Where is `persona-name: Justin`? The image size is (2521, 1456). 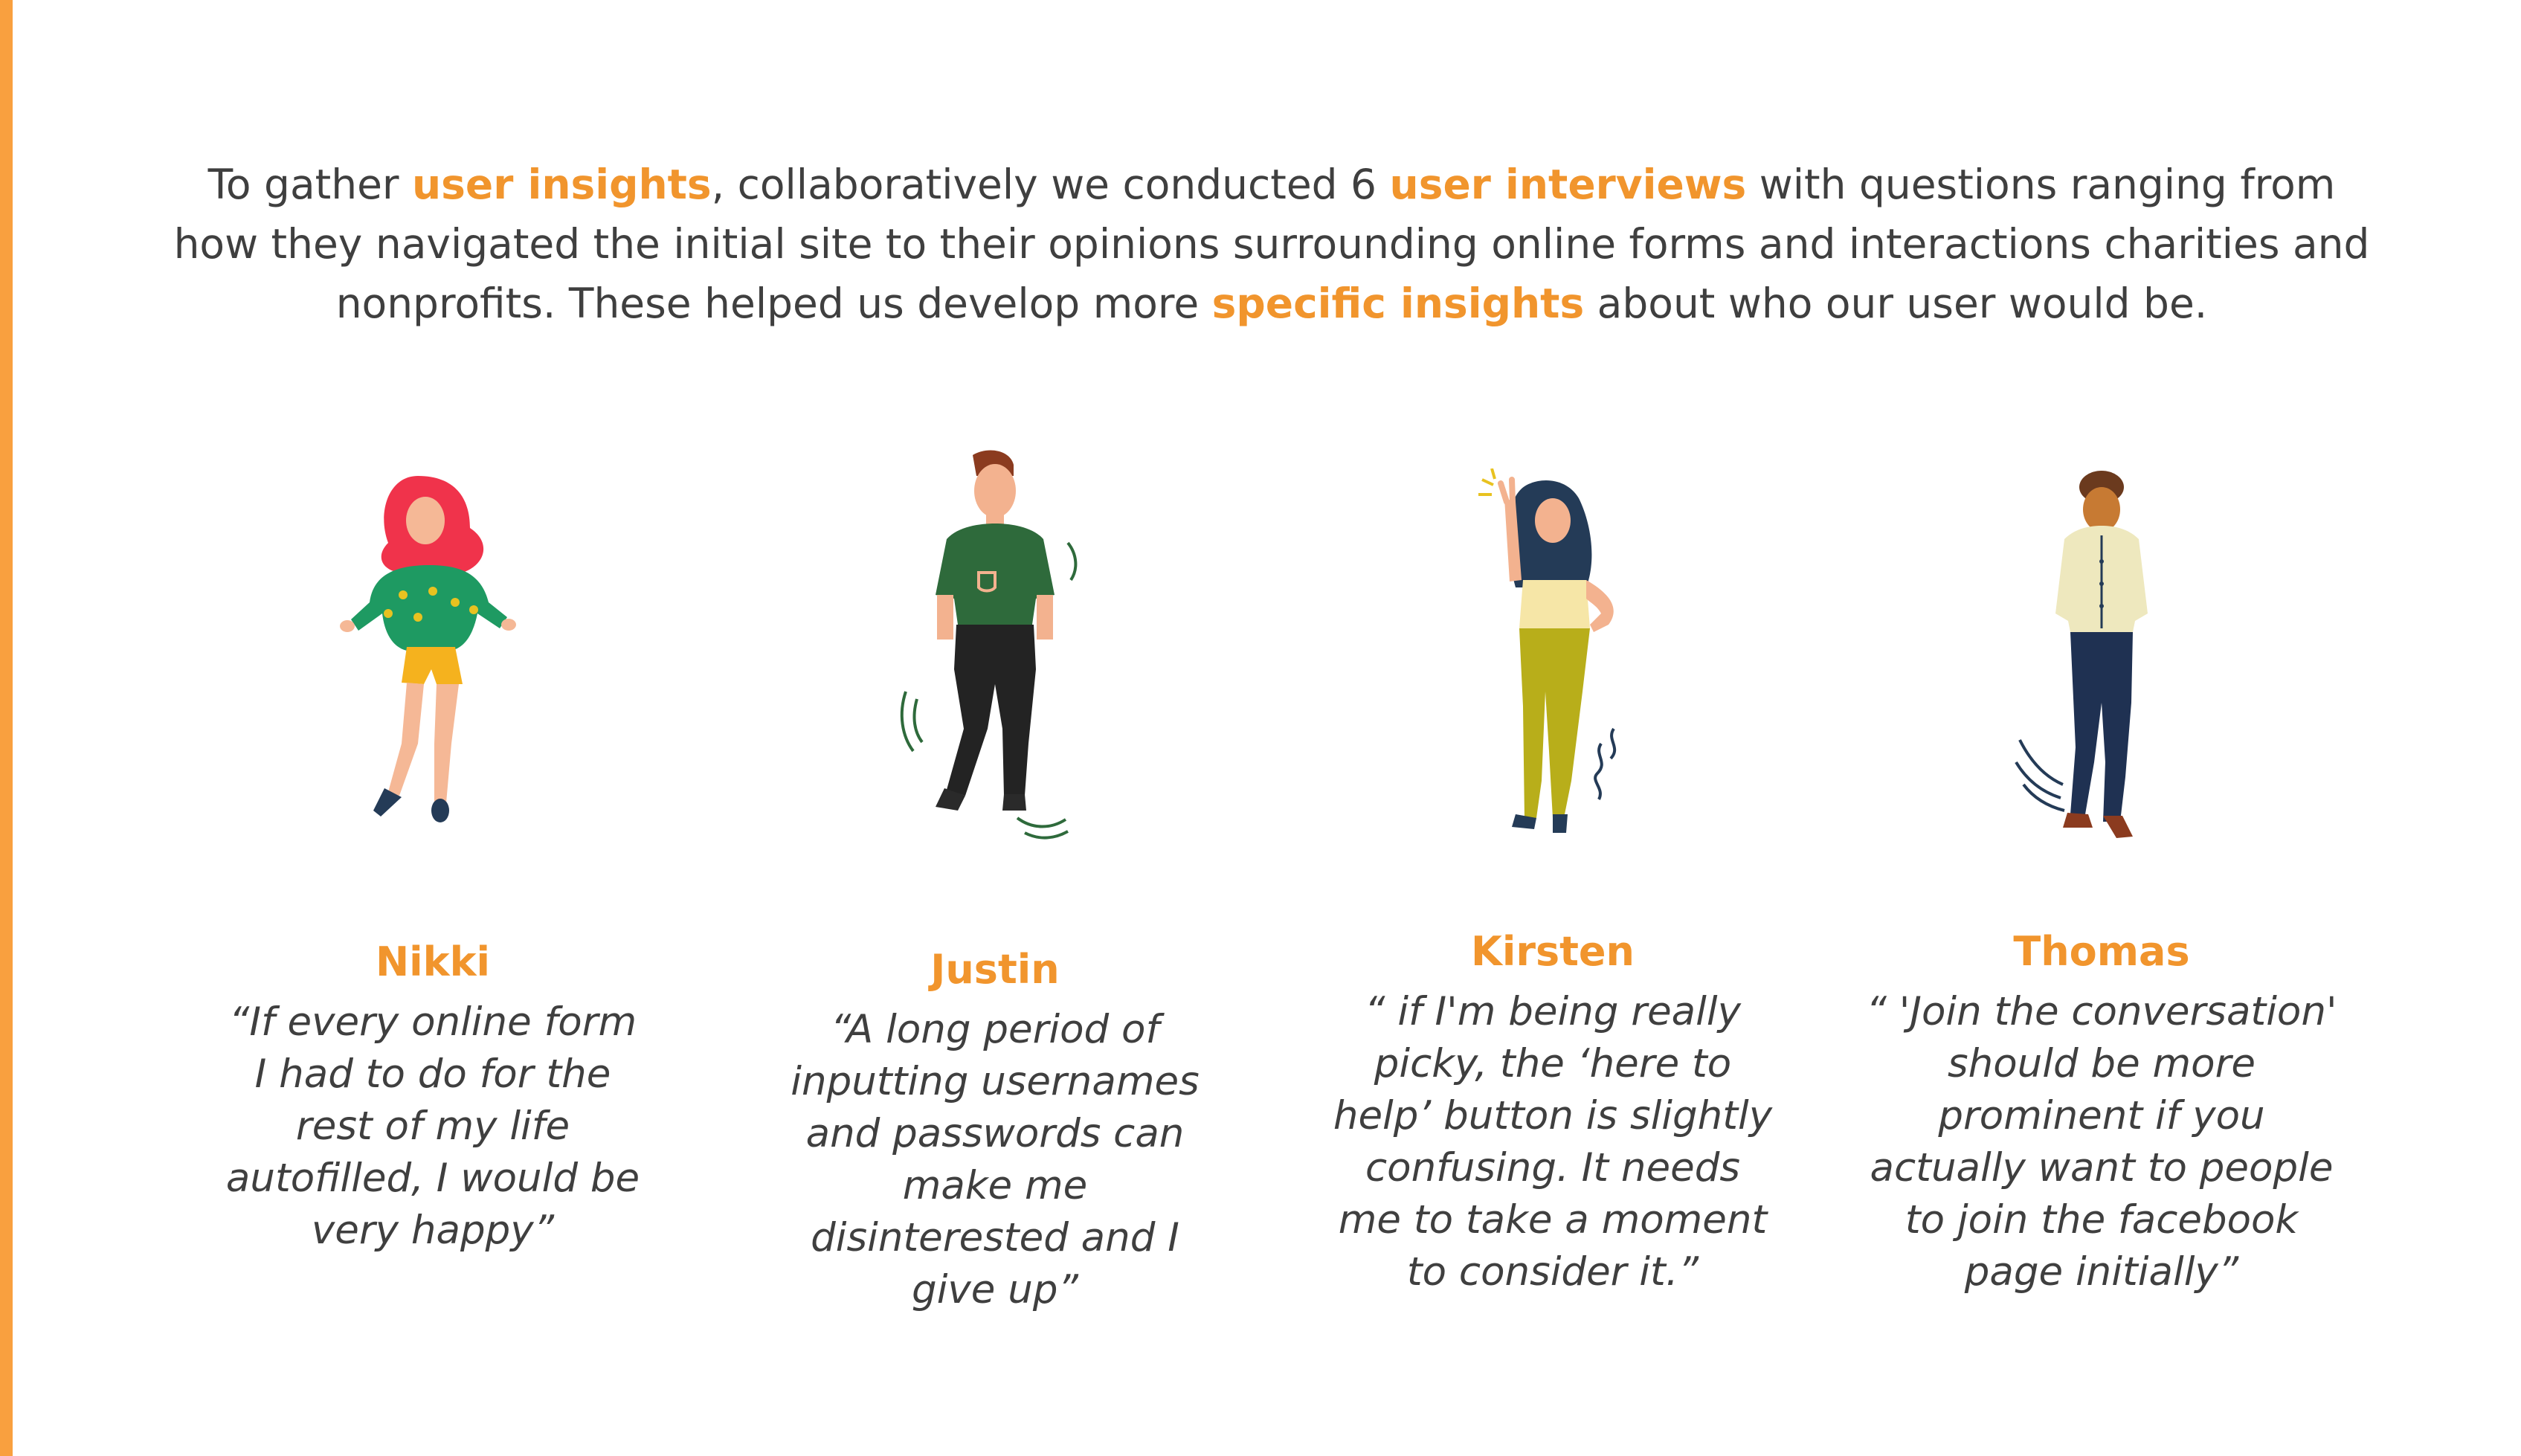 persona-name: Justin is located at coordinates (995, 969).